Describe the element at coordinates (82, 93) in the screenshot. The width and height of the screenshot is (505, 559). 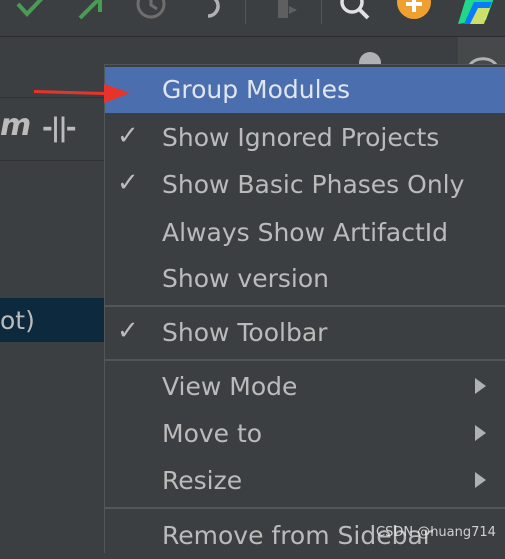
I see `red-arrow-annotation-icon` at that location.